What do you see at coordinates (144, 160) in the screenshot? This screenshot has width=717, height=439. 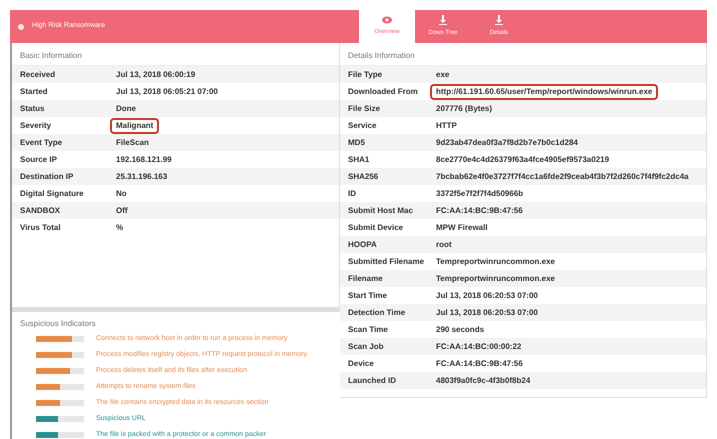 I see `field-value: 192.168.121.99` at bounding box center [144, 160].